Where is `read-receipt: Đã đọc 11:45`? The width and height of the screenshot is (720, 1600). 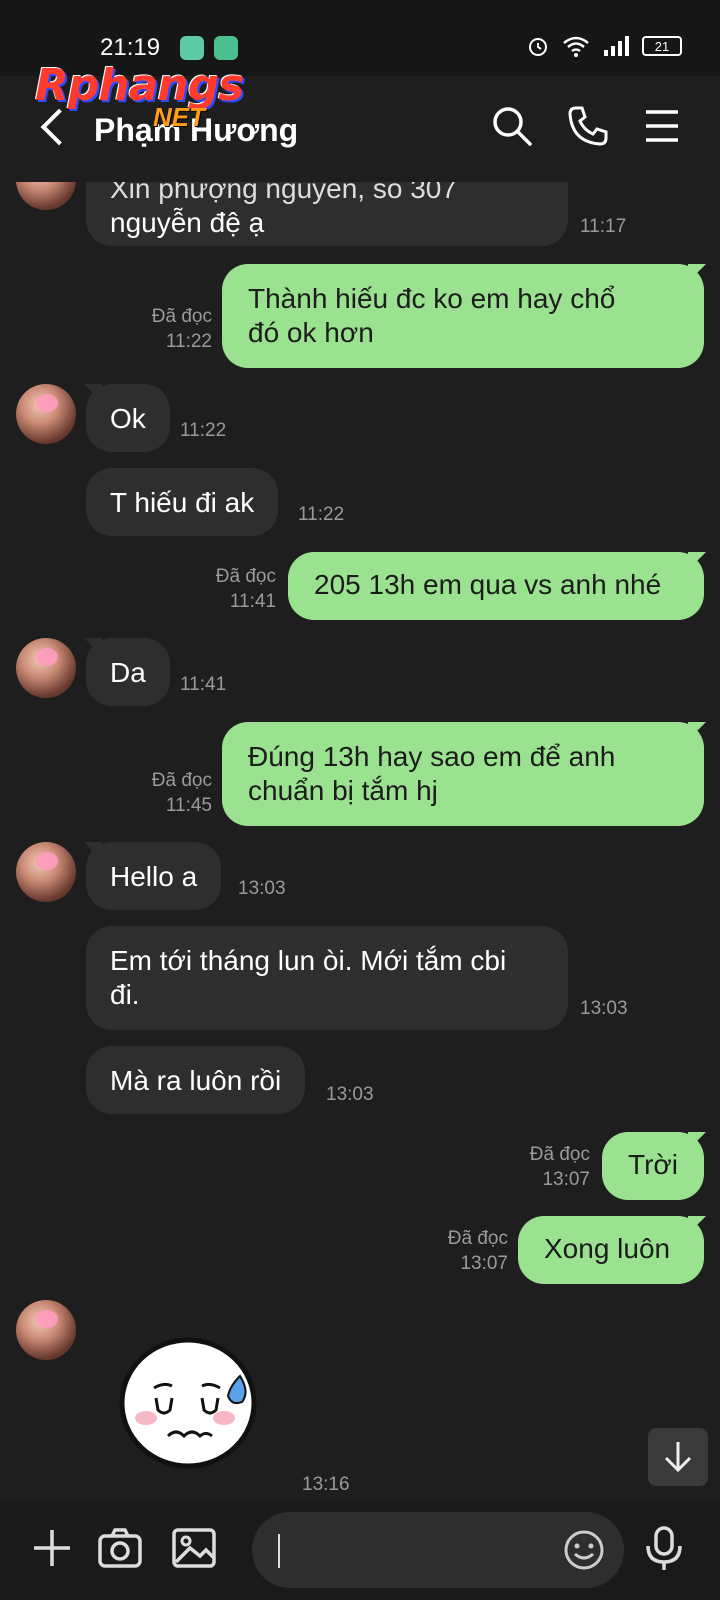 read-receipt: Đã đọc 11:45 is located at coordinates (176, 793).